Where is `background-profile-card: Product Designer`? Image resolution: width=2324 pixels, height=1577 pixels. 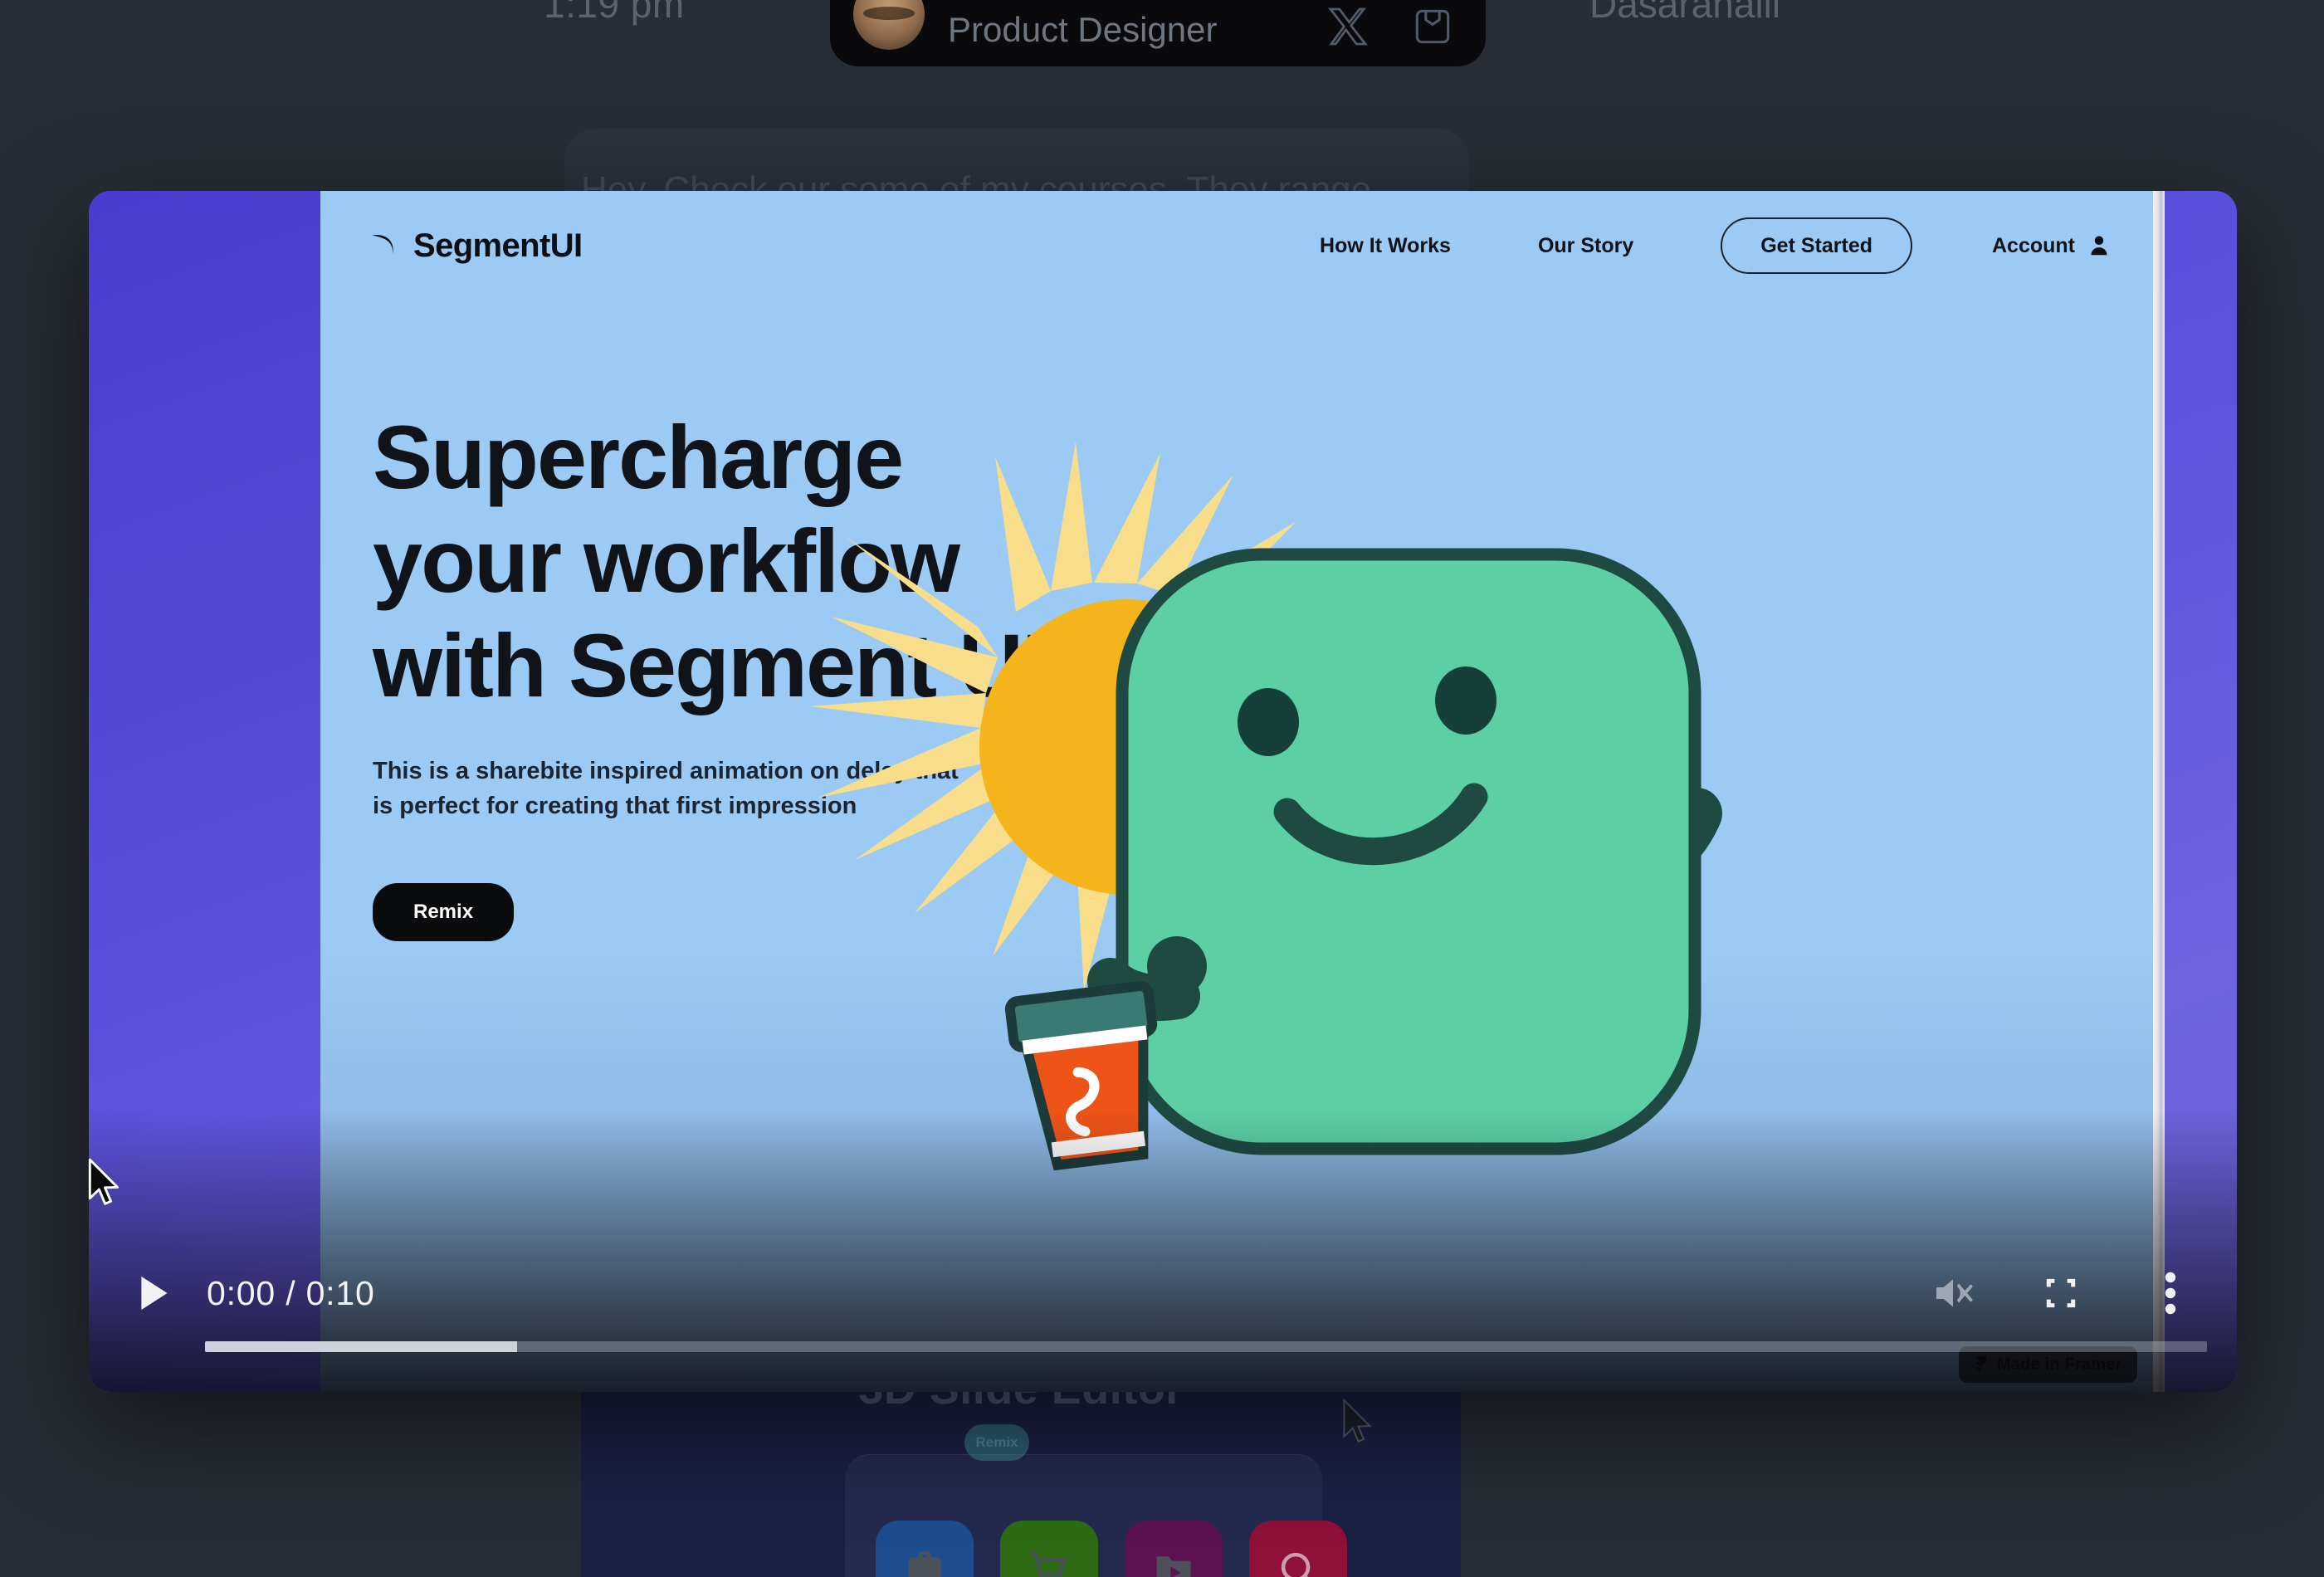 background-profile-card: Product Designer is located at coordinates (1158, 33).